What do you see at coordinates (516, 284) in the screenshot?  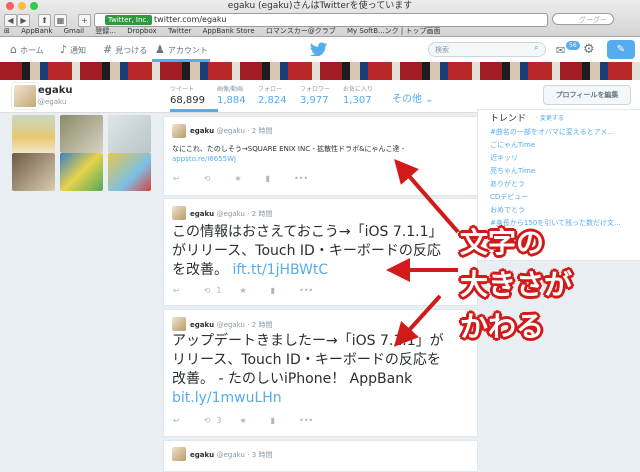 I see `annotation-line: 大きさが` at bounding box center [516, 284].